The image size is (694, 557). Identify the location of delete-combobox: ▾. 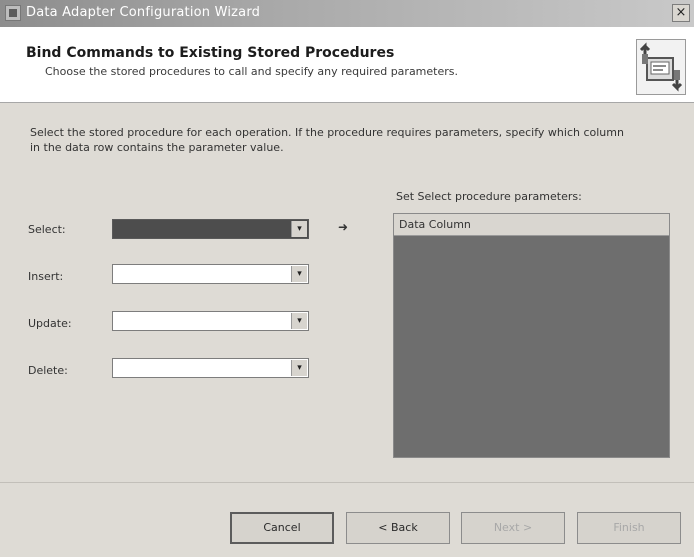
(210, 368).